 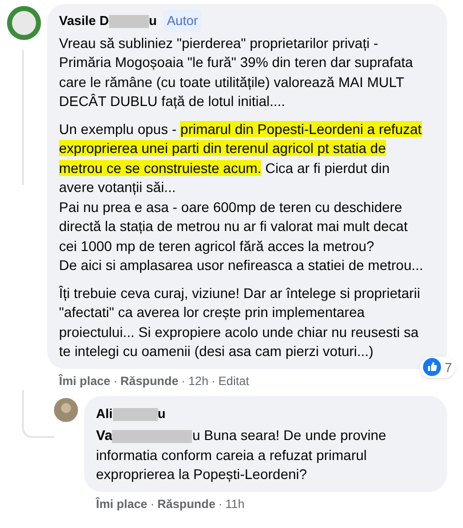 What do you see at coordinates (234, 227) in the screenshot?
I see `comment-paragraph: Pai nu prea e asa - oare 600mp de teren cu deschidere directă la stația de metrou nu ar fi valorat mai mult decat cei 1000 mp de teren agricol fără acces la metrou?` at bounding box center [234, 227].